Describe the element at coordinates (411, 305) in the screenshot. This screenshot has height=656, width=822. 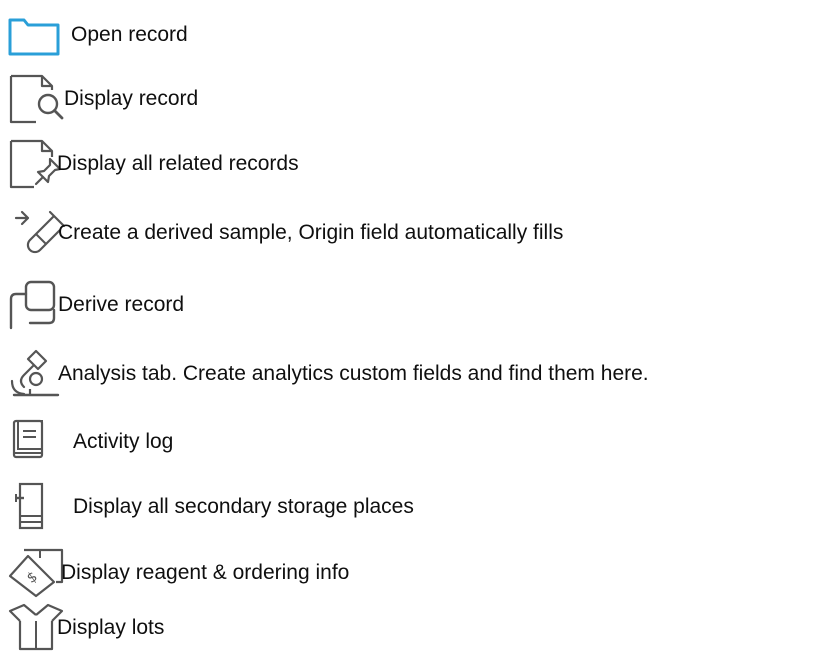
I see `legend-row-derive-record: Derive record` at that location.